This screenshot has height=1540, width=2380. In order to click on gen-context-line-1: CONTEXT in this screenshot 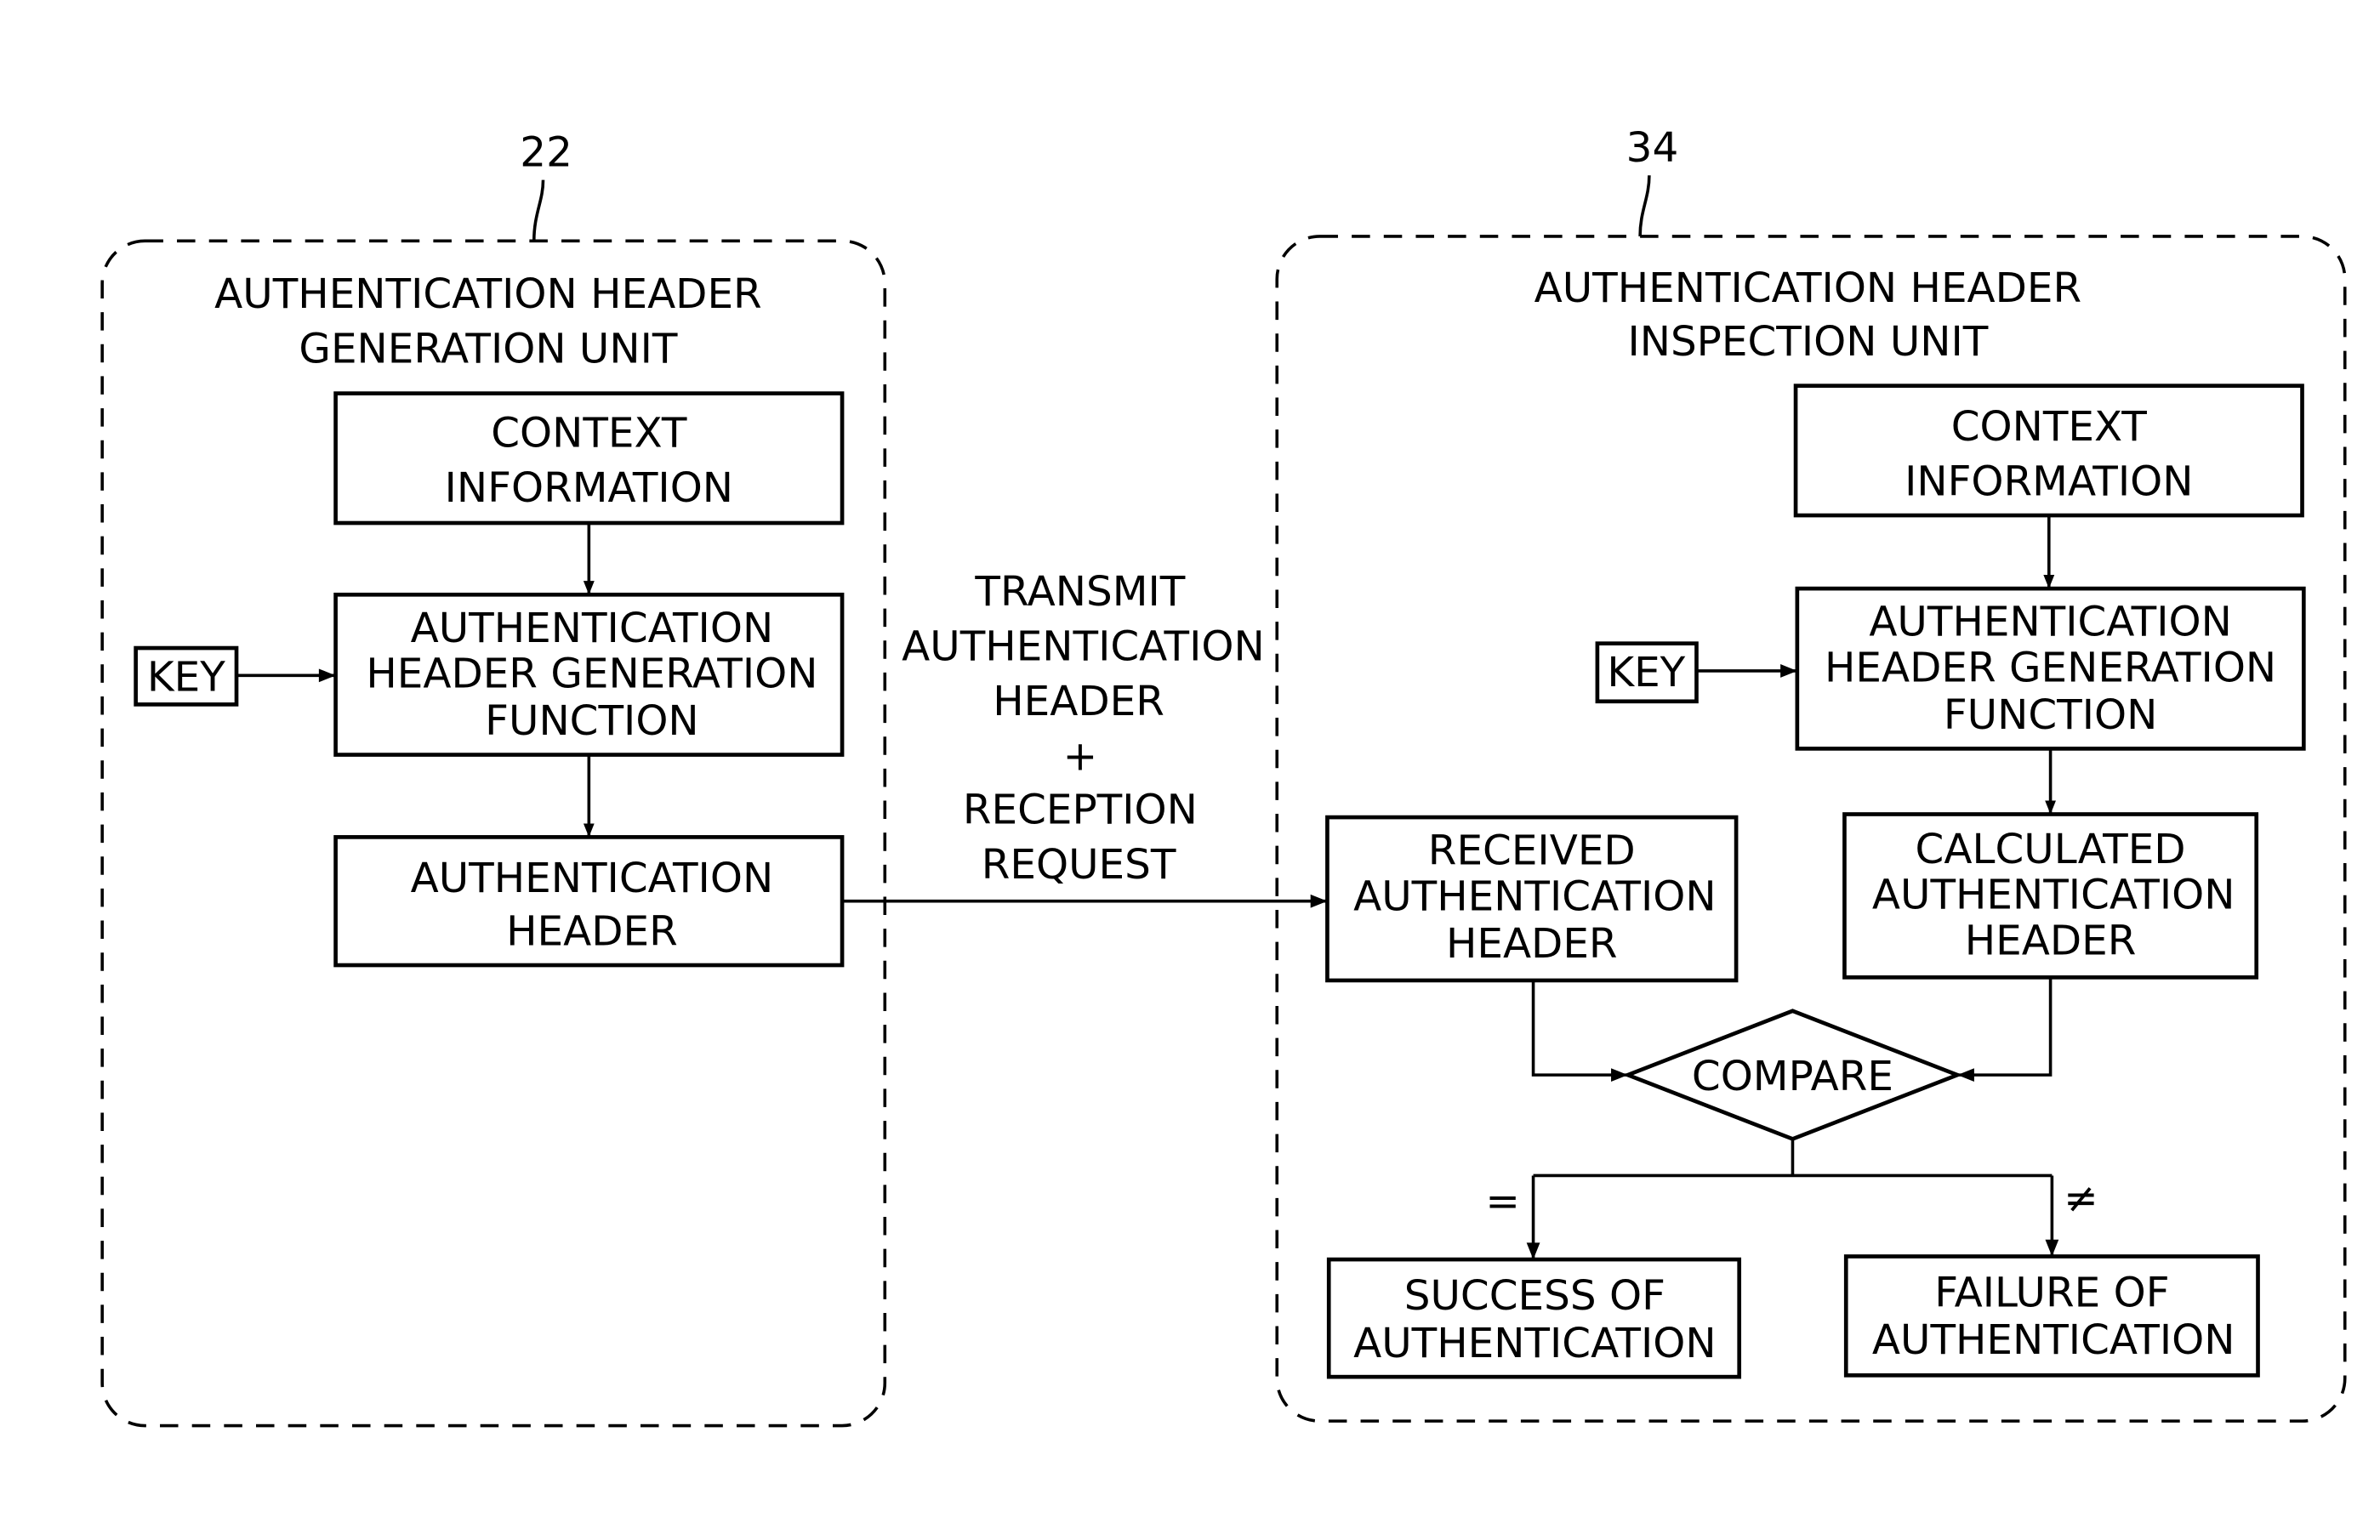, I will do `click(589, 433)`.